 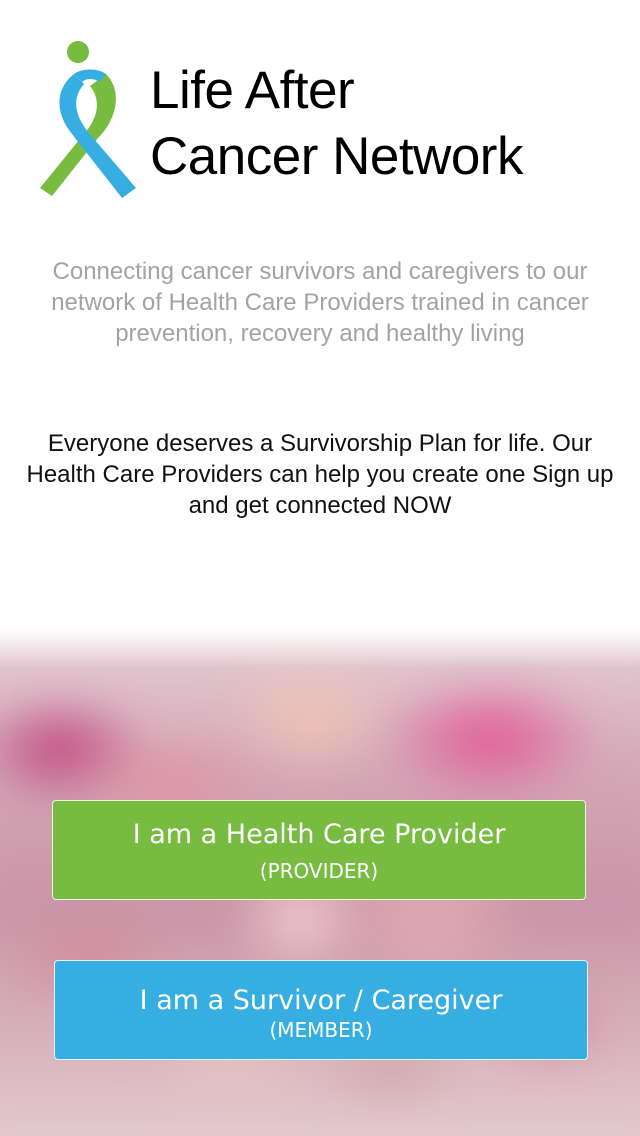 What do you see at coordinates (336, 156) in the screenshot?
I see `app-title-line-2: Cancer Network` at bounding box center [336, 156].